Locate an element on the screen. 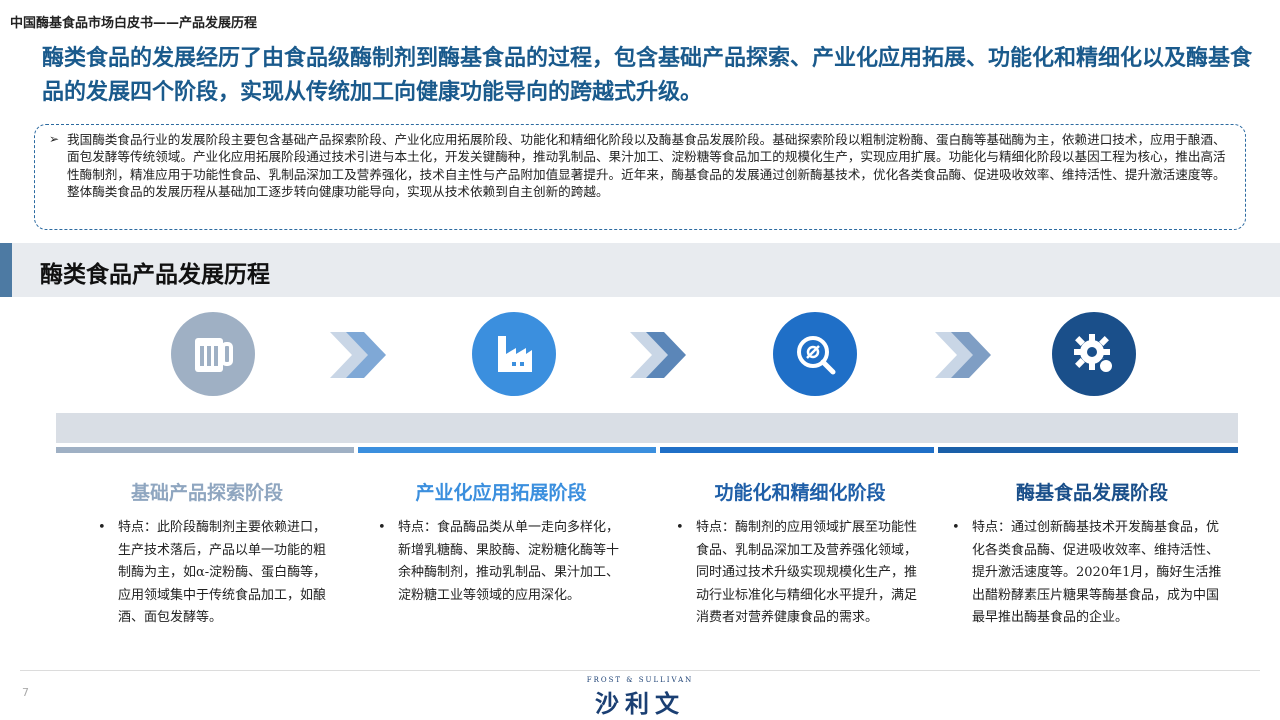  logo-chinese: 沙利文 is located at coordinates (640, 704).